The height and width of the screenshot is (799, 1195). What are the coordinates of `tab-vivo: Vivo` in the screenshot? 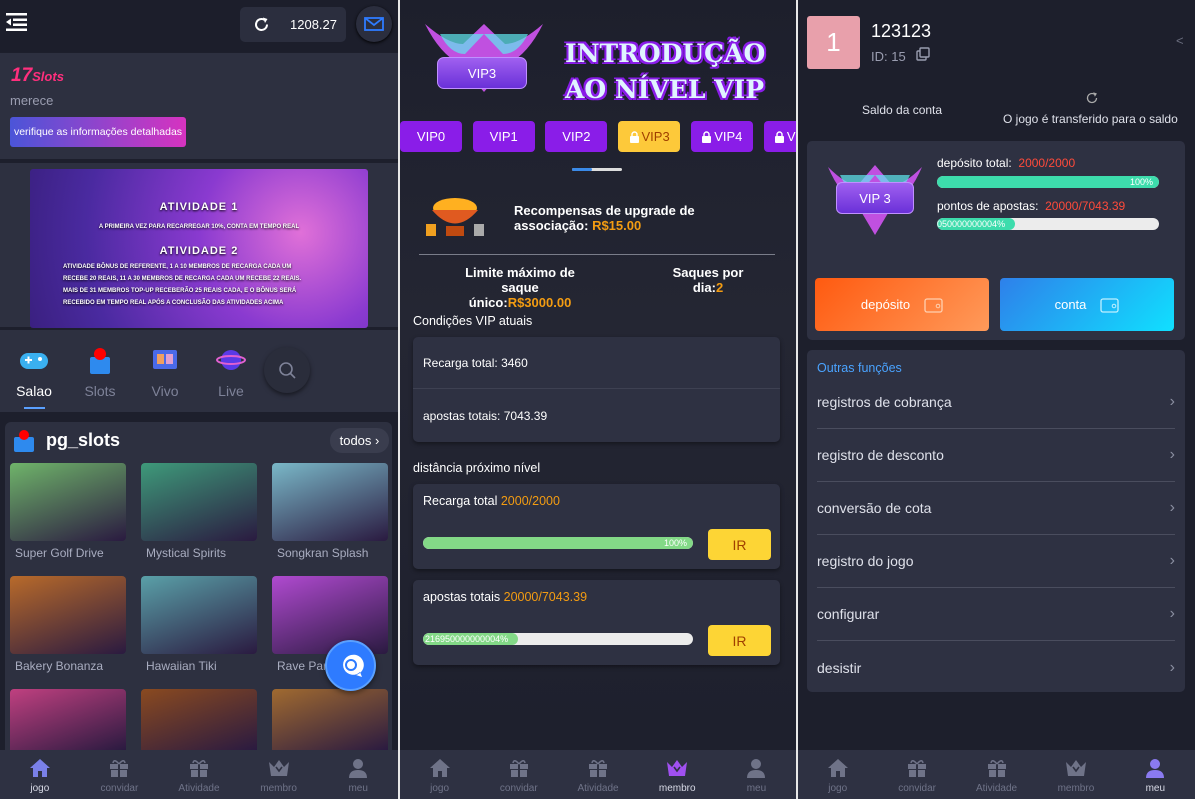 It's located at (165, 373).